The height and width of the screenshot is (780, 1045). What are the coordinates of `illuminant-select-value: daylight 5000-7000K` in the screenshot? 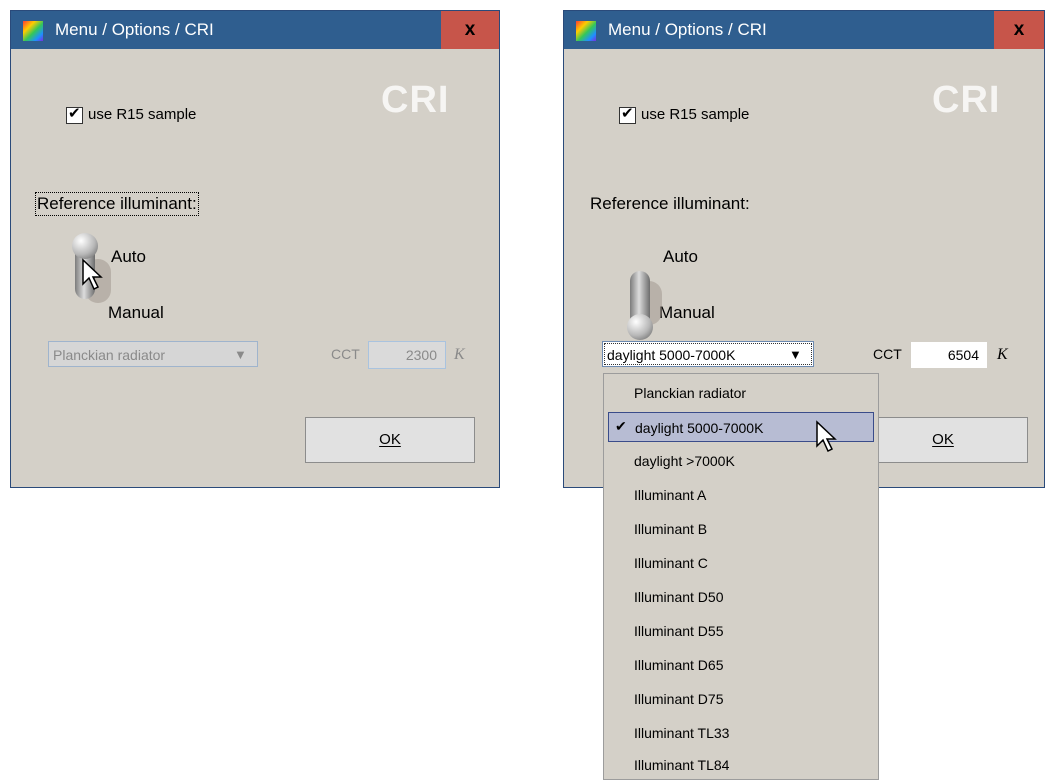 It's located at (671, 355).